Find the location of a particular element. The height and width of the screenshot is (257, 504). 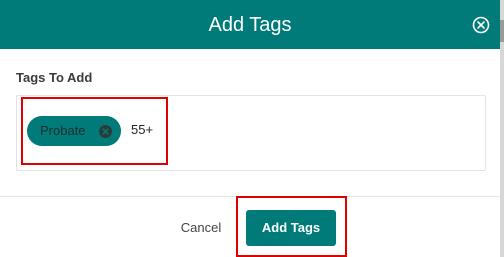

tag-chip-probate: Probate is located at coordinates (74, 131).